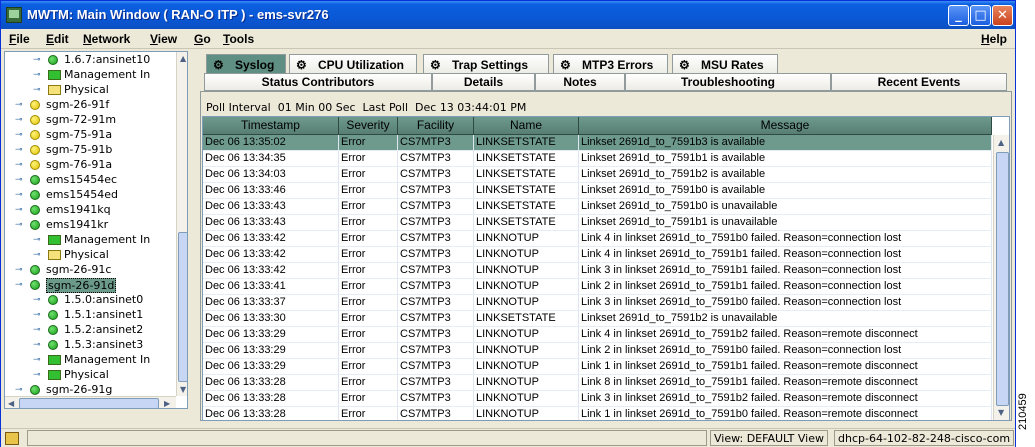 The height and width of the screenshot is (447, 1035). I want to click on tree-item: ⊸ sgm-75-91a, so click(90, 135).